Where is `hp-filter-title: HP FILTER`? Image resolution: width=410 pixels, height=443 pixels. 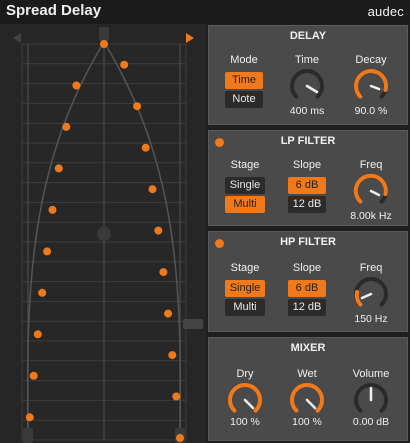
hp-filter-title: HP FILTER is located at coordinates (308, 242).